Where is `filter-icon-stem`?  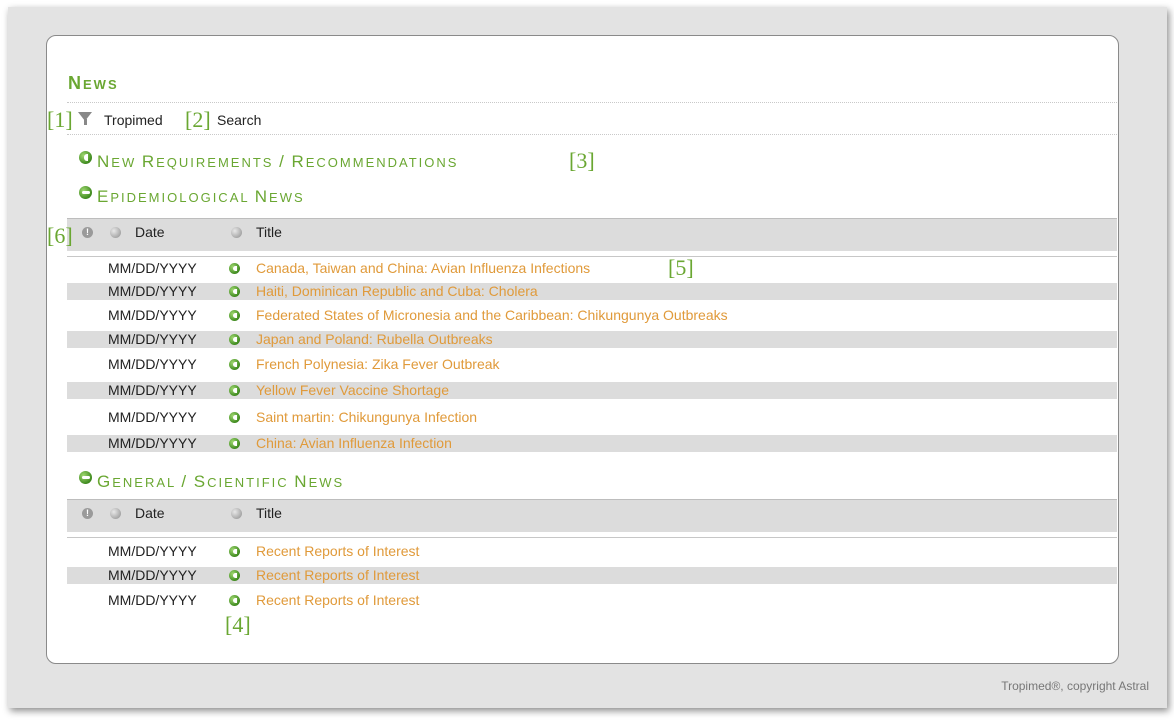 filter-icon-stem is located at coordinates (85, 122).